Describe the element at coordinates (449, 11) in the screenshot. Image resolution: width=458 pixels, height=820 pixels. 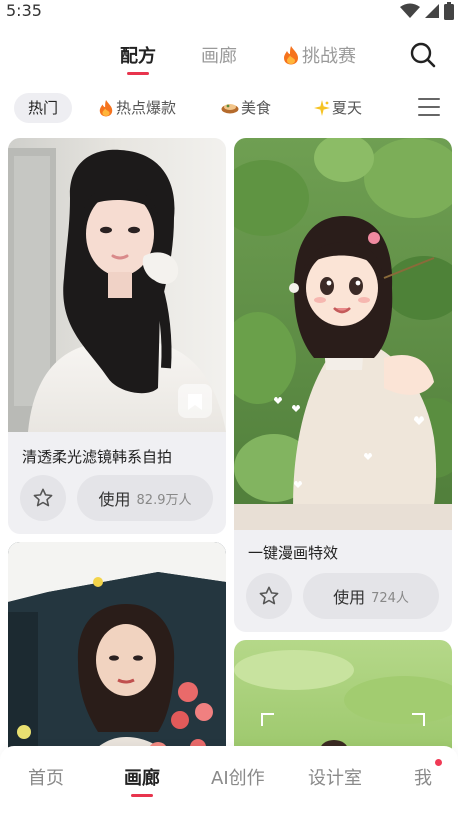
I see `battery-icon` at that location.